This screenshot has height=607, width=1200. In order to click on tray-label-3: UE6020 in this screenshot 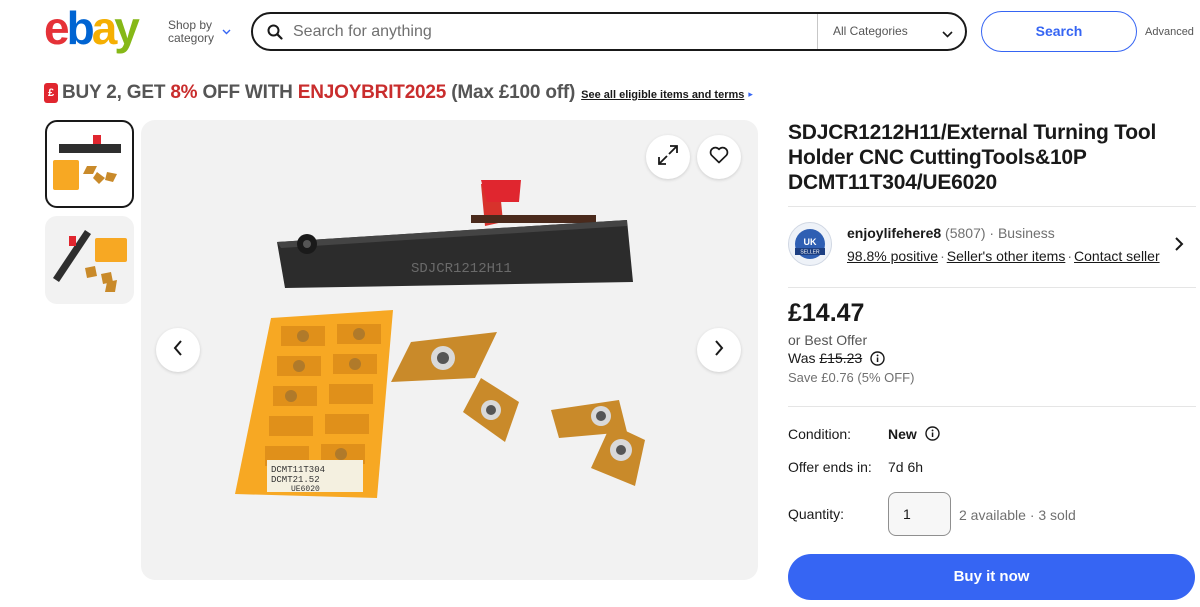, I will do `click(305, 489)`.